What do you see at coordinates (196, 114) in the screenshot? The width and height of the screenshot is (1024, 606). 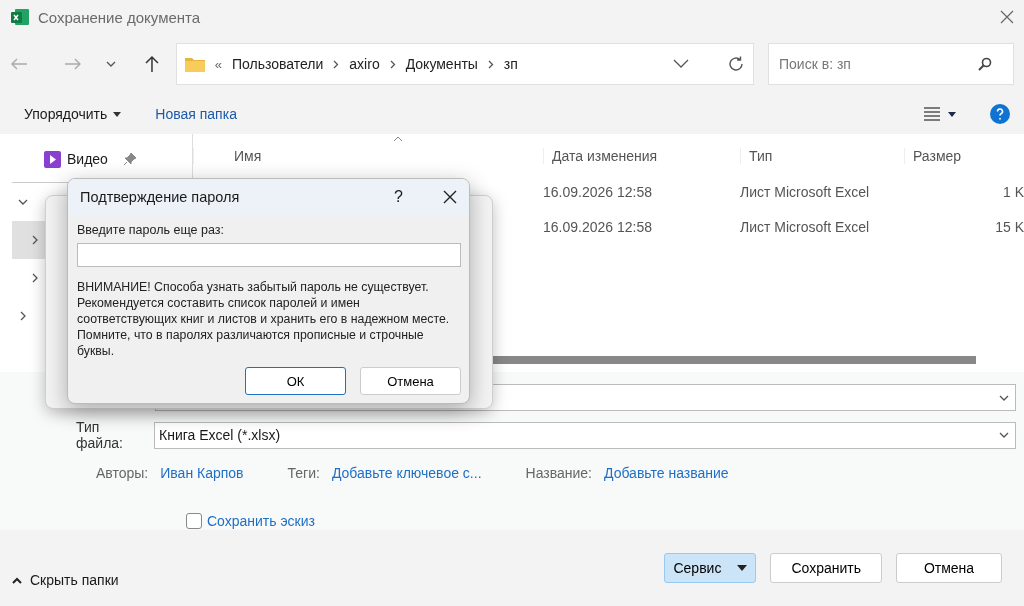 I see `new-folder-button: Новая папка` at bounding box center [196, 114].